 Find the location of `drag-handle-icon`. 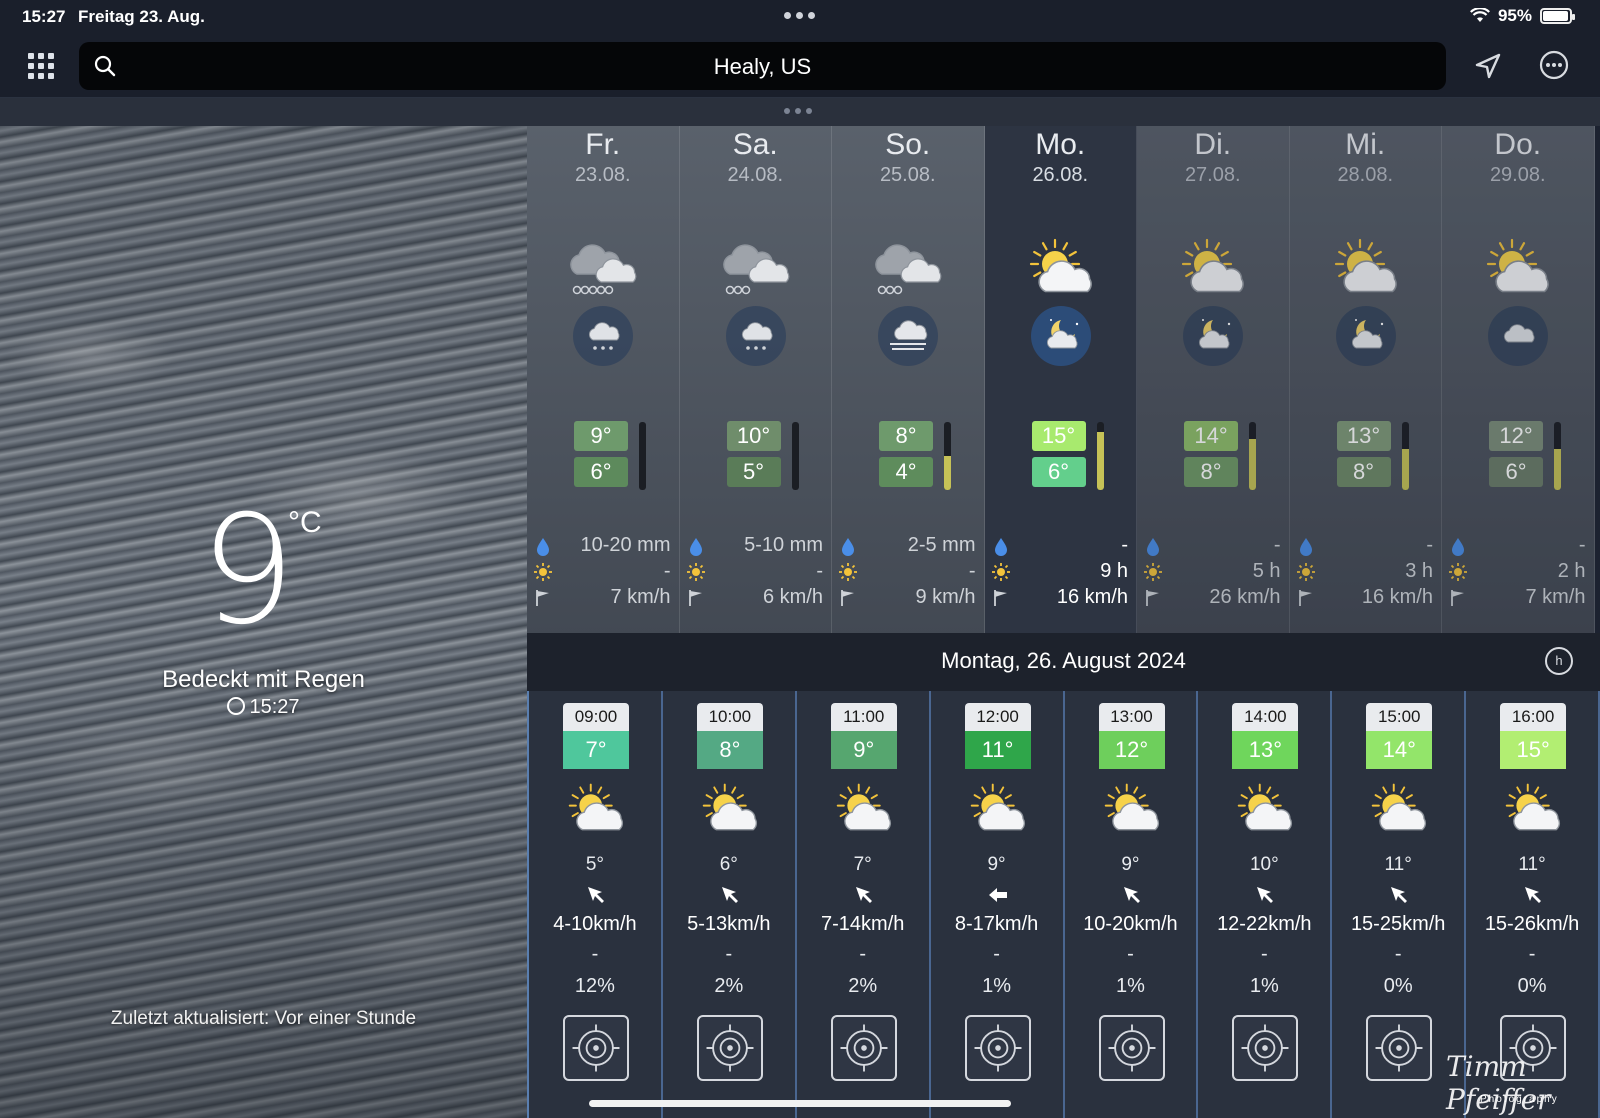

drag-handle-icon is located at coordinates (798, 111).